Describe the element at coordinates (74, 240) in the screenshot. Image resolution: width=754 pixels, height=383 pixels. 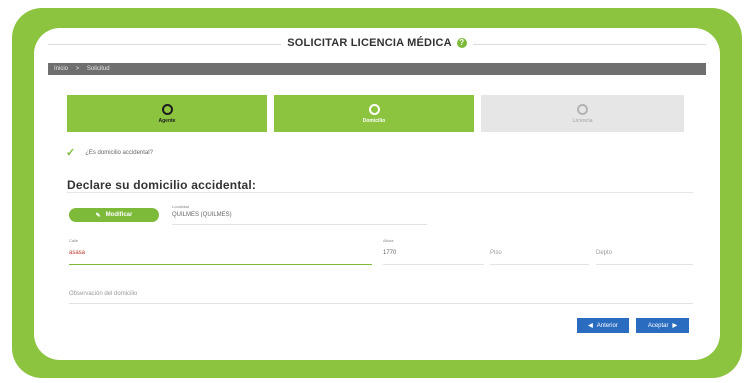
I see `street-label: Calle` at that location.